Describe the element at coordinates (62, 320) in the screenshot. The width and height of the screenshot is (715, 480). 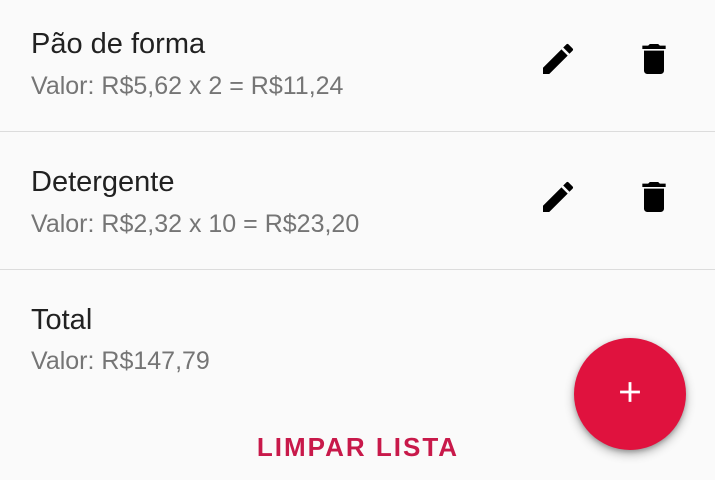
I see `total-label: Total` at that location.